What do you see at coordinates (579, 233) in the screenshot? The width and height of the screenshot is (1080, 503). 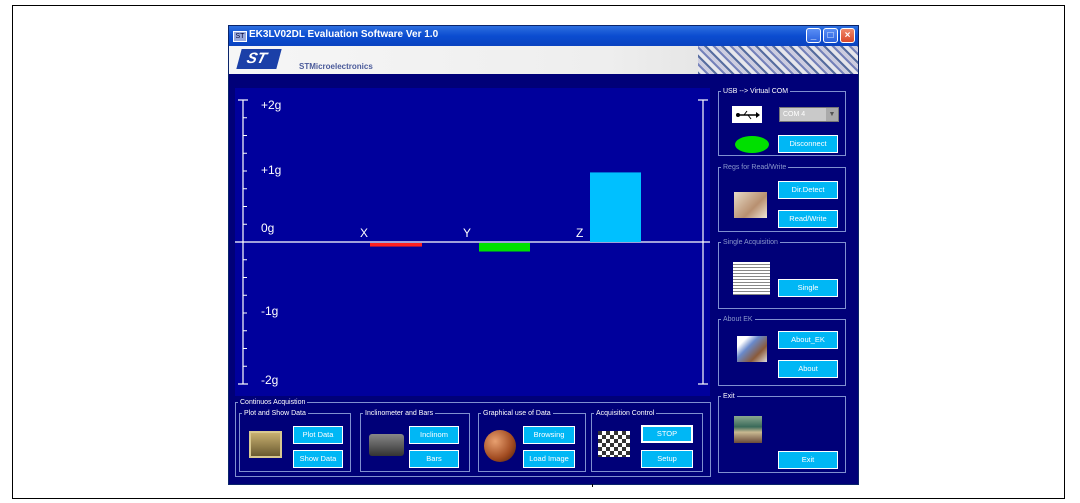 I see `z-axis-label: Z` at bounding box center [579, 233].